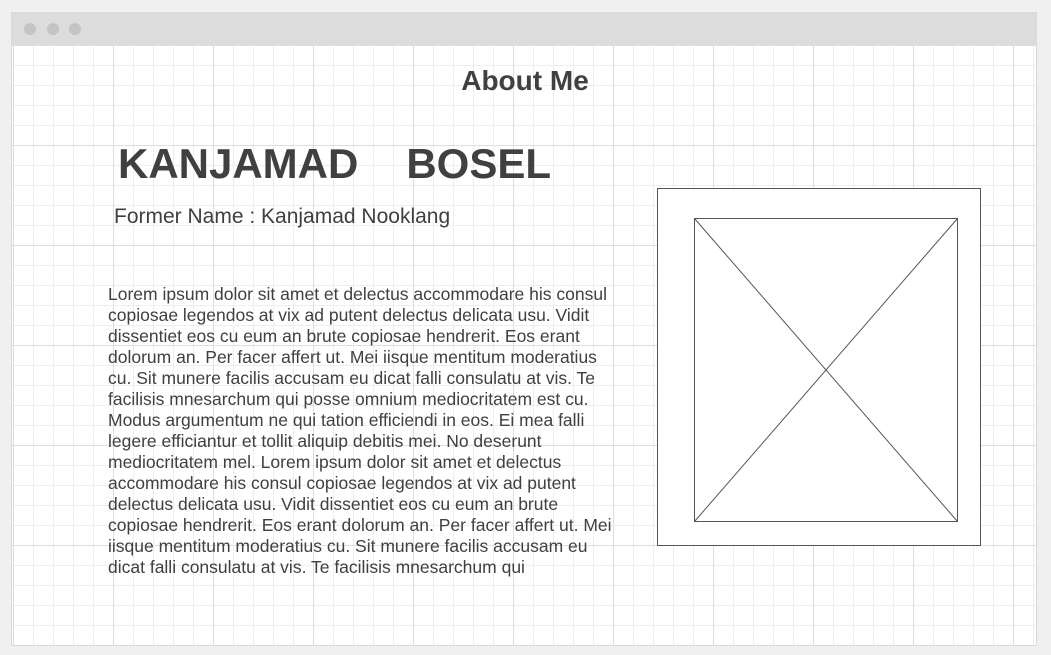 The image size is (1051, 655). I want to click on window-titlebar, so click(524, 29).